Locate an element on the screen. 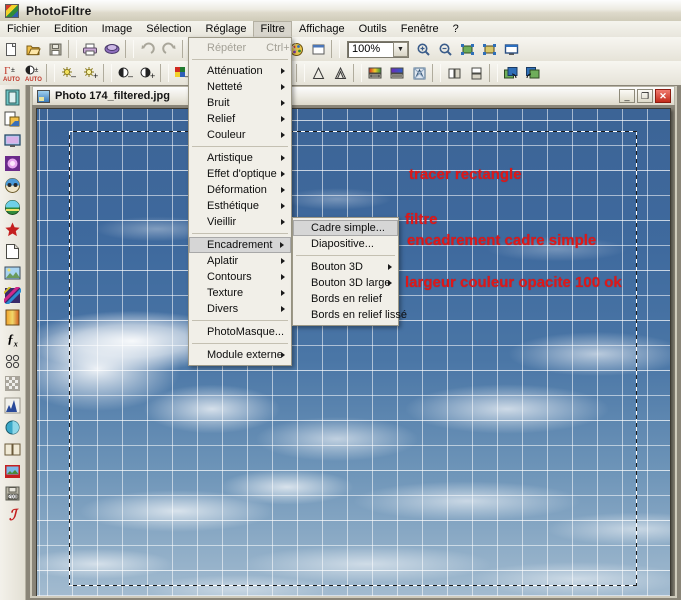 This screenshot has height=600, width=681. menu-fenetre: Fenêtre is located at coordinates (420, 29).